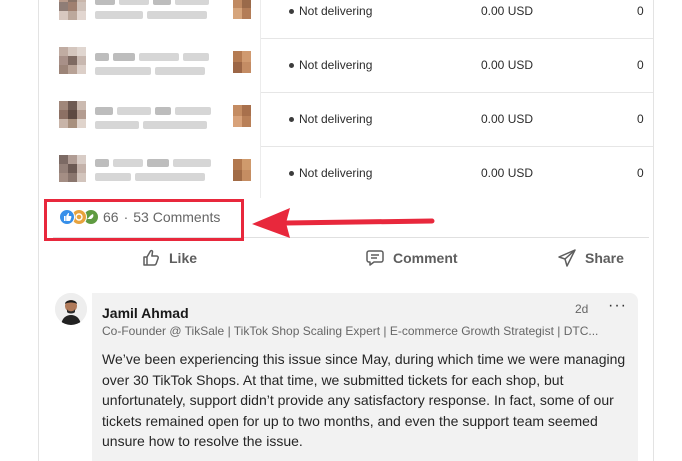 The height and width of the screenshot is (461, 682). Describe the element at coordinates (343, 223) in the screenshot. I see `annotation-arrow` at that location.